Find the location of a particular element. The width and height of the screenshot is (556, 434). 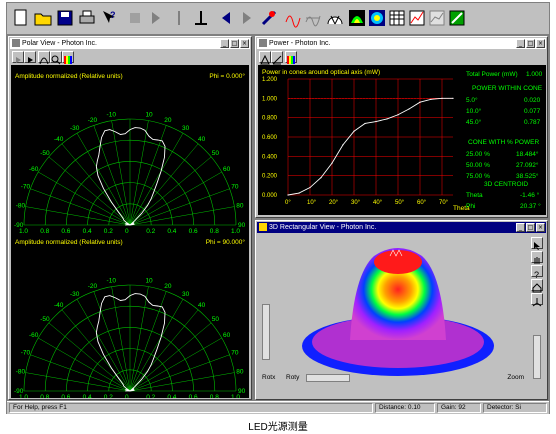

polar-angle-label: -80 is located at coordinates (21, 372).